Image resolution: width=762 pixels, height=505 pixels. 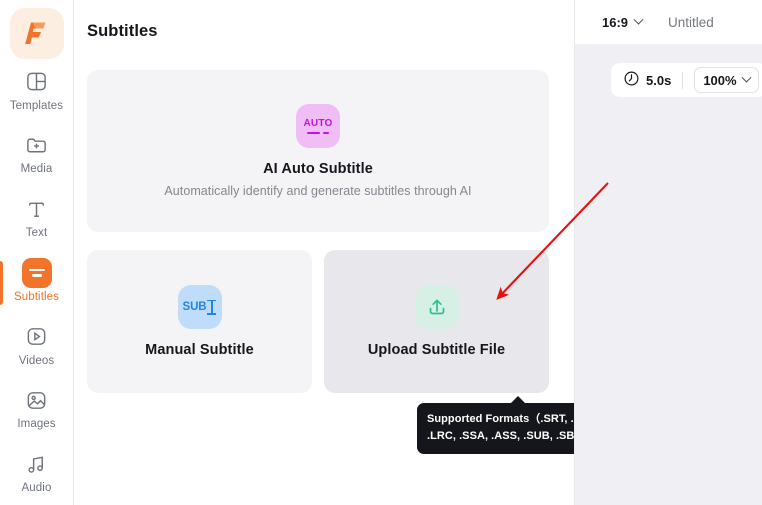 What do you see at coordinates (36, 488) in the screenshot?
I see `sidebar-item-label: Audio` at bounding box center [36, 488].